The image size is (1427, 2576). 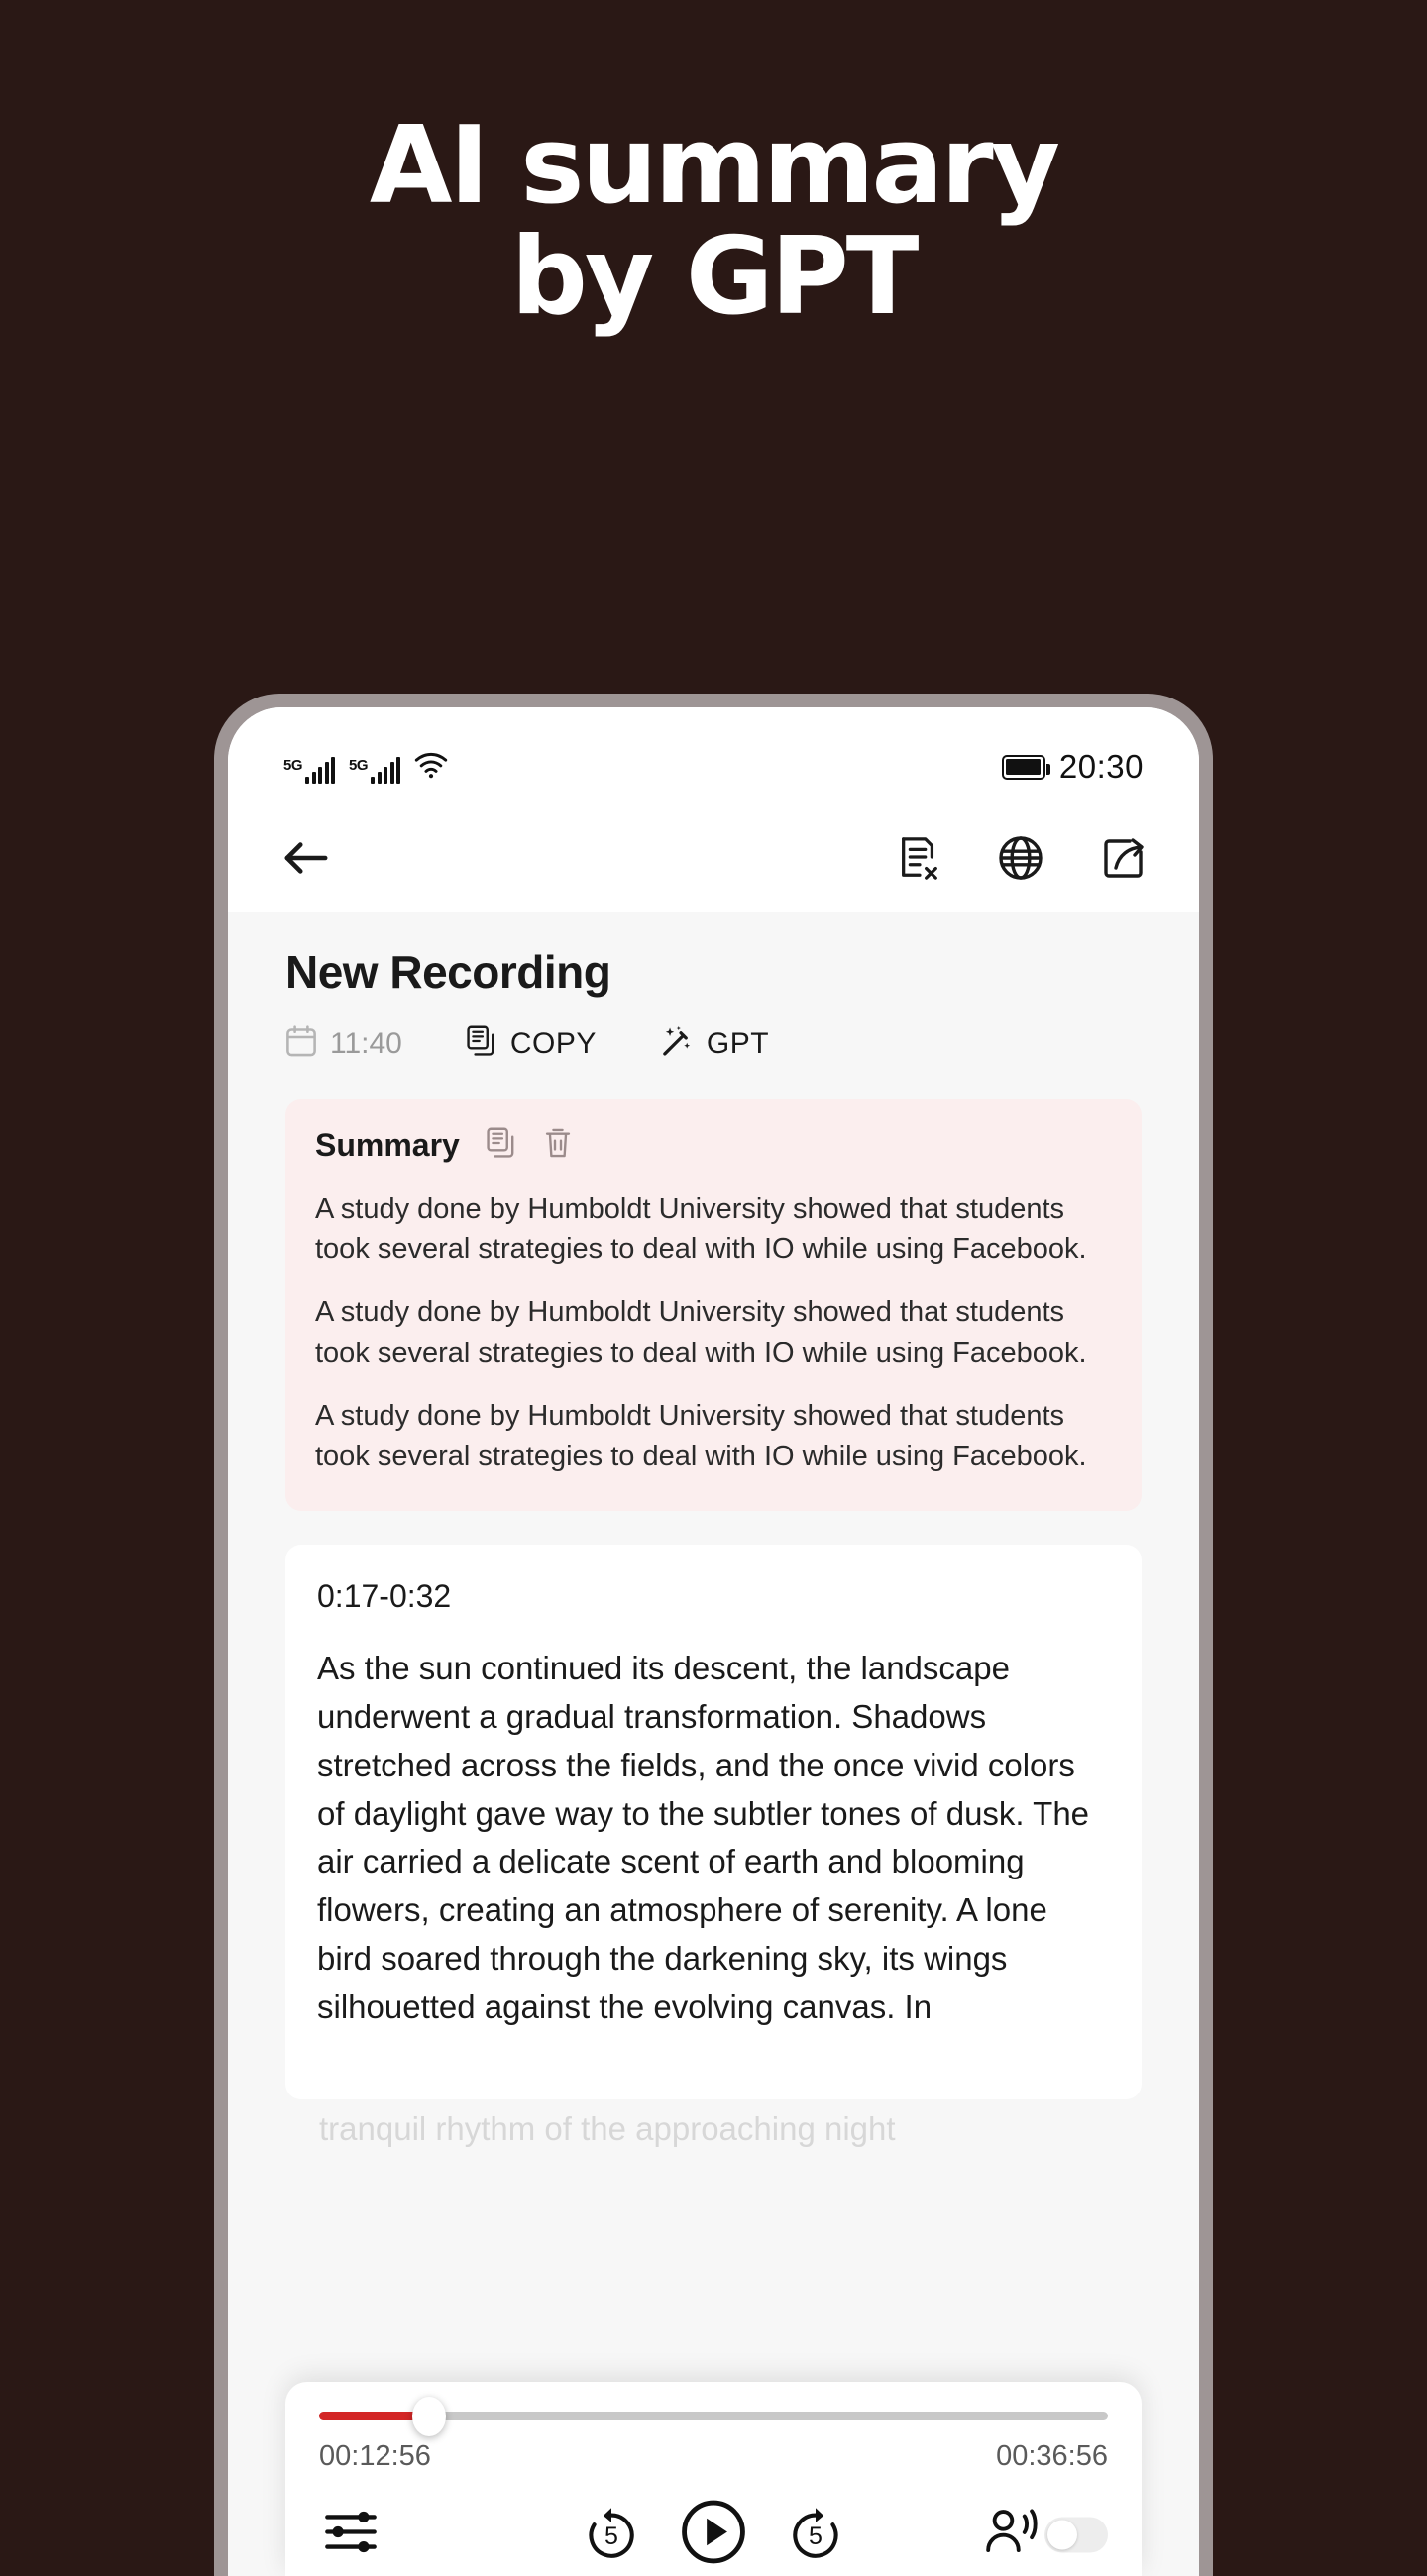 What do you see at coordinates (448, 972) in the screenshot?
I see `page-title: New Recording` at bounding box center [448, 972].